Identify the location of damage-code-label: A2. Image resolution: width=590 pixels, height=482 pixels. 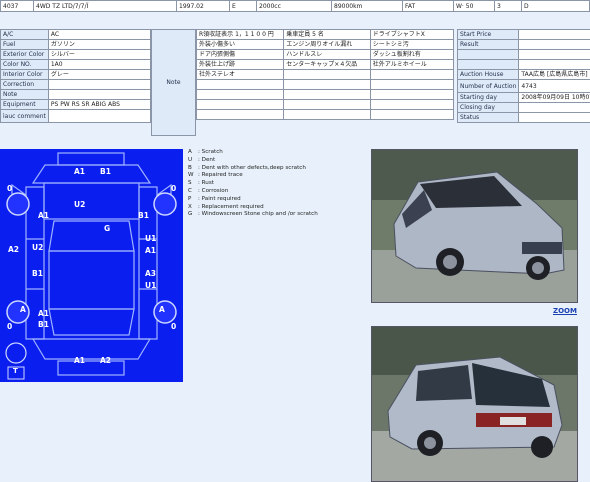
(13, 249).